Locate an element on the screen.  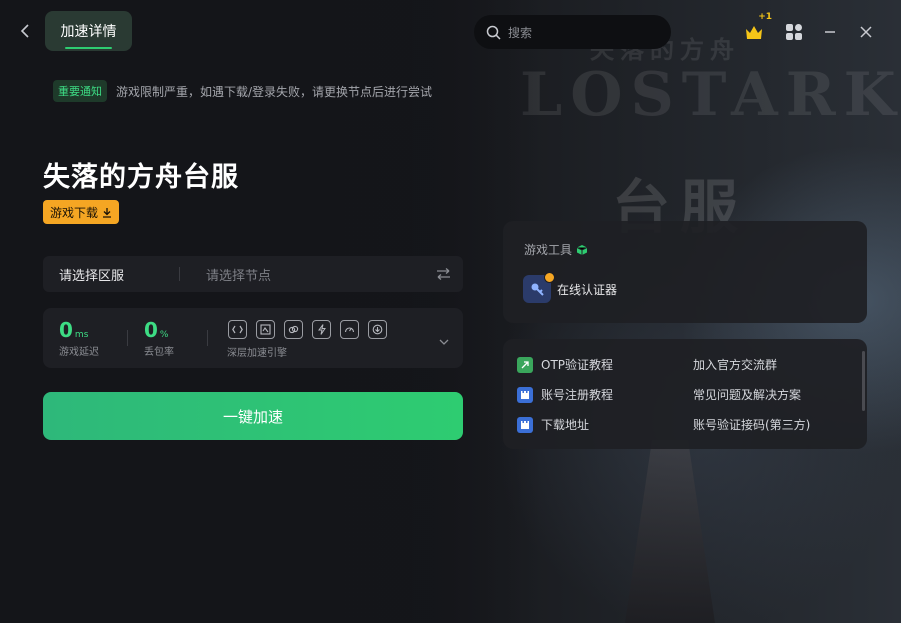
latency-stat: 0 ms 游戏延迟 is located at coordinates (79, 338).